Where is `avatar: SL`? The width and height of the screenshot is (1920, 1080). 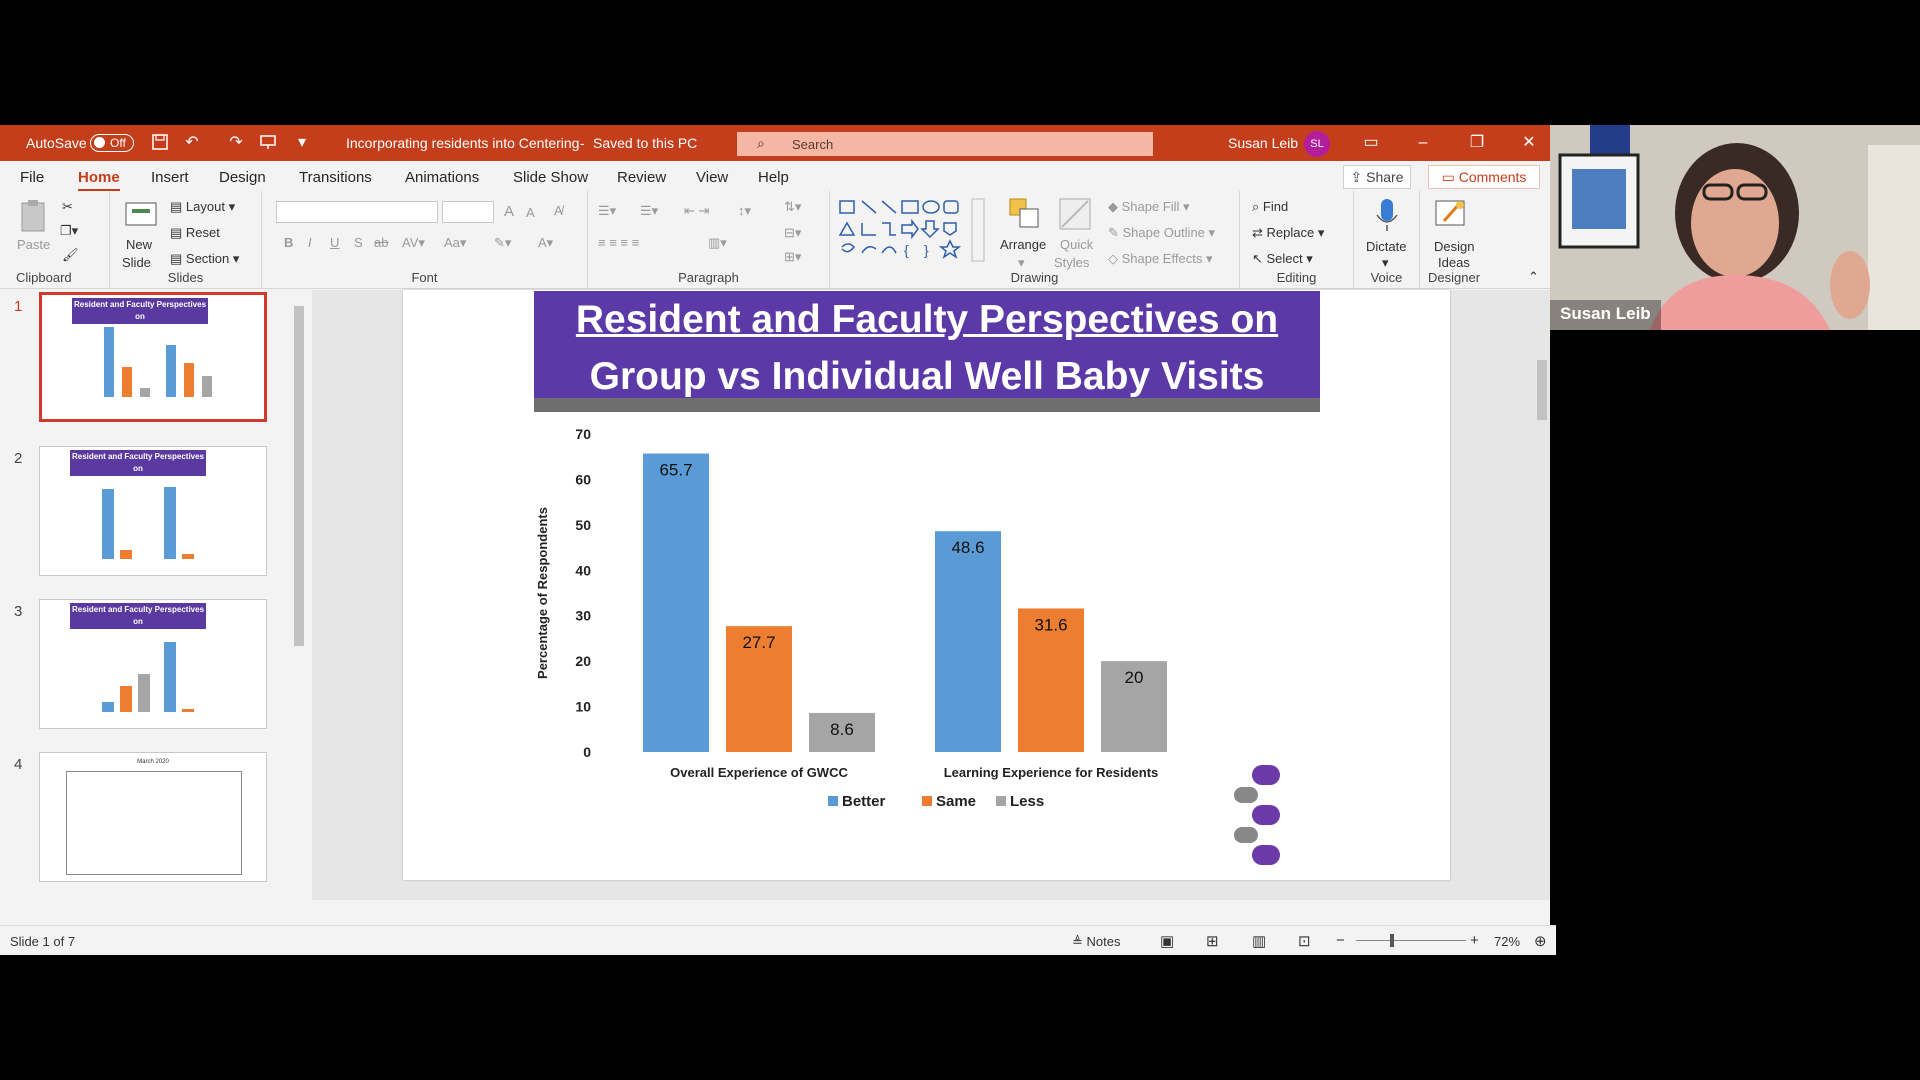
avatar: SL is located at coordinates (1317, 144).